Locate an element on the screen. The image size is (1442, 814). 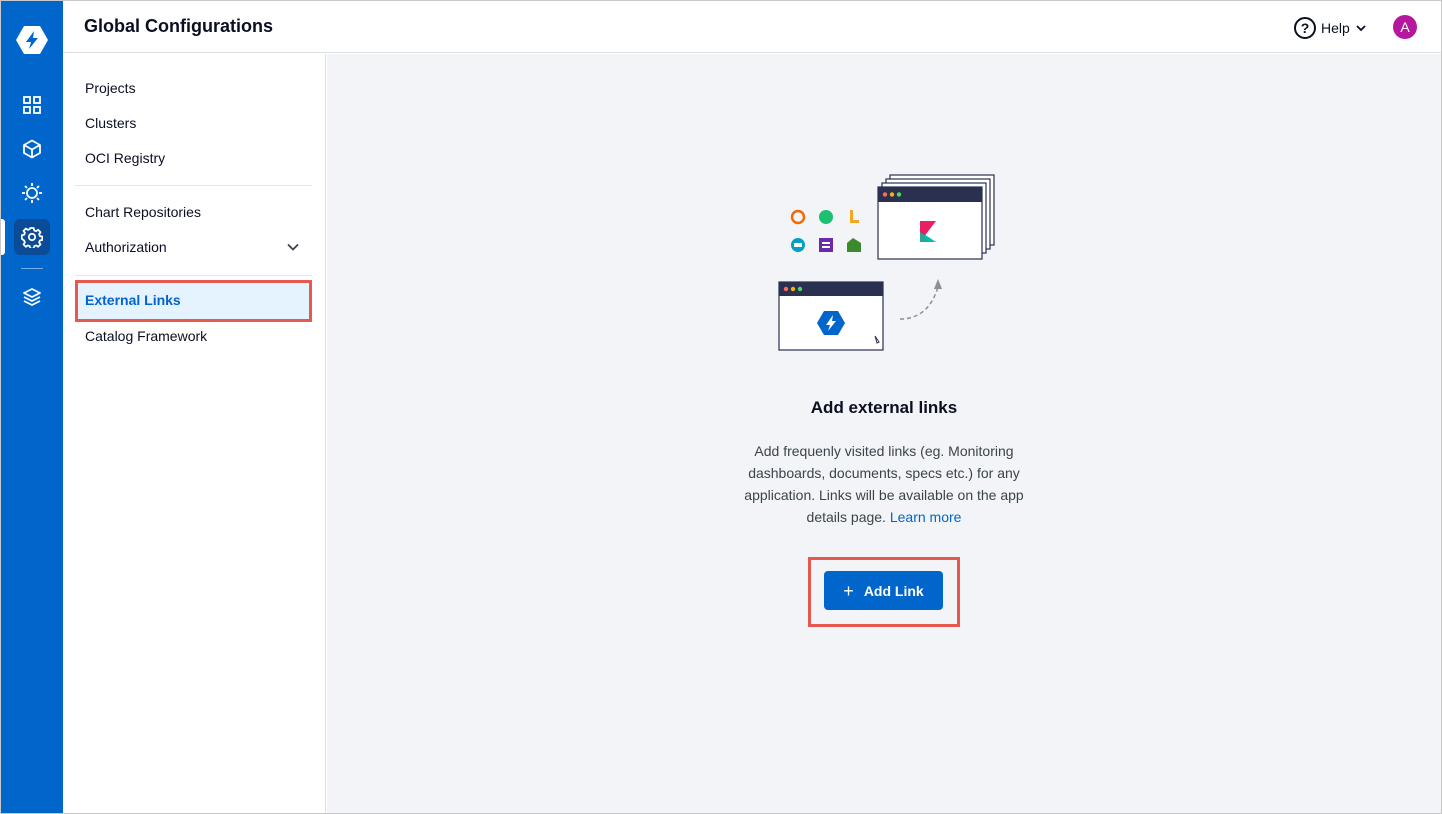
avatar: A is located at coordinates (1405, 27).